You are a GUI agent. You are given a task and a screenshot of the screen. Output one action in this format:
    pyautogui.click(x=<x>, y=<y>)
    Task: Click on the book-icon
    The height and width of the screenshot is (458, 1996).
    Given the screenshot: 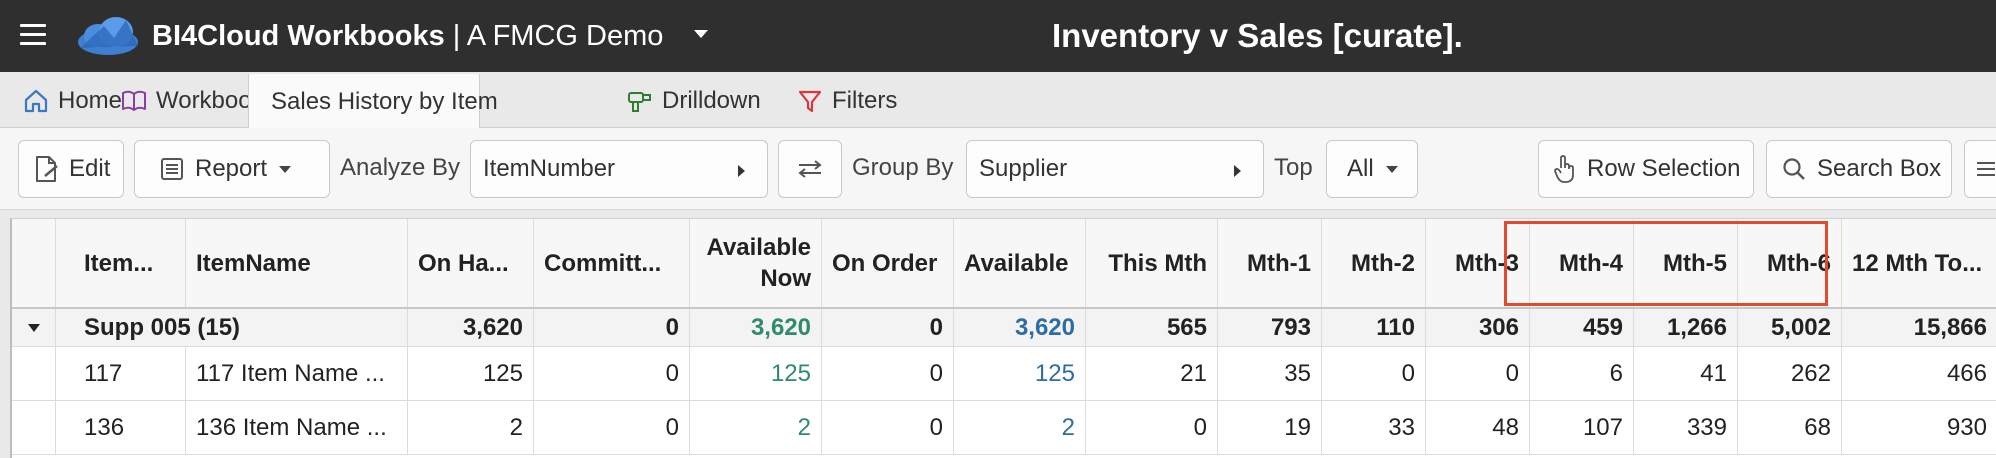 What is the action you would take?
    pyautogui.click(x=134, y=100)
    